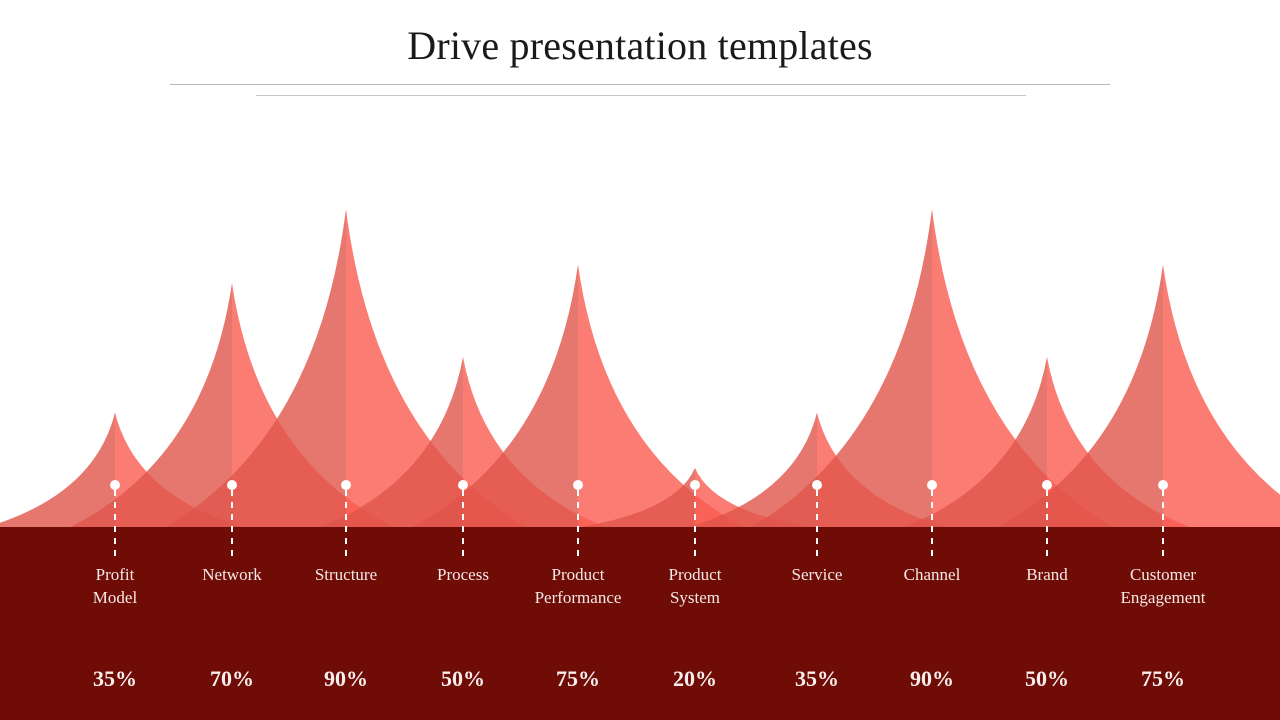 The width and height of the screenshot is (1280, 720). What do you see at coordinates (1163, 586) in the screenshot?
I see `category-label: Customer Engagement` at bounding box center [1163, 586].